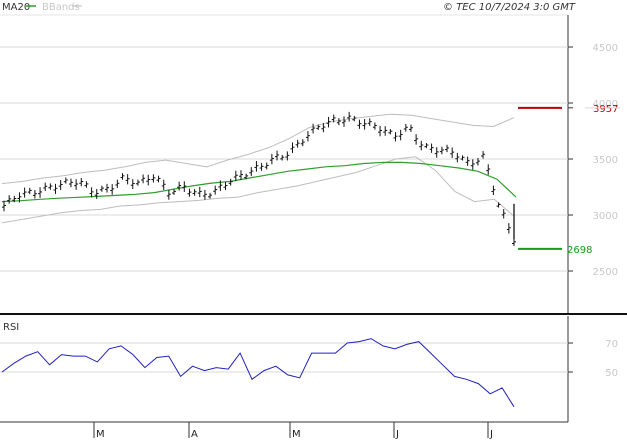 The image size is (627, 440). What do you see at coordinates (509, 7) in the screenshot?
I see `copyright-timestamp: © TEC 10/7/2024 3:0 GMT` at bounding box center [509, 7].